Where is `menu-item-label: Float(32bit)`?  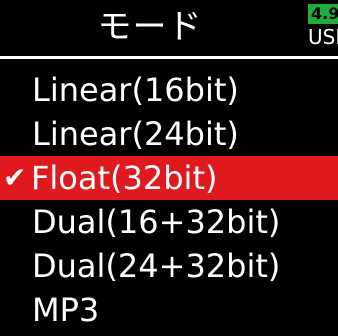 menu-item-label: Float(32bit) is located at coordinates (124, 178).